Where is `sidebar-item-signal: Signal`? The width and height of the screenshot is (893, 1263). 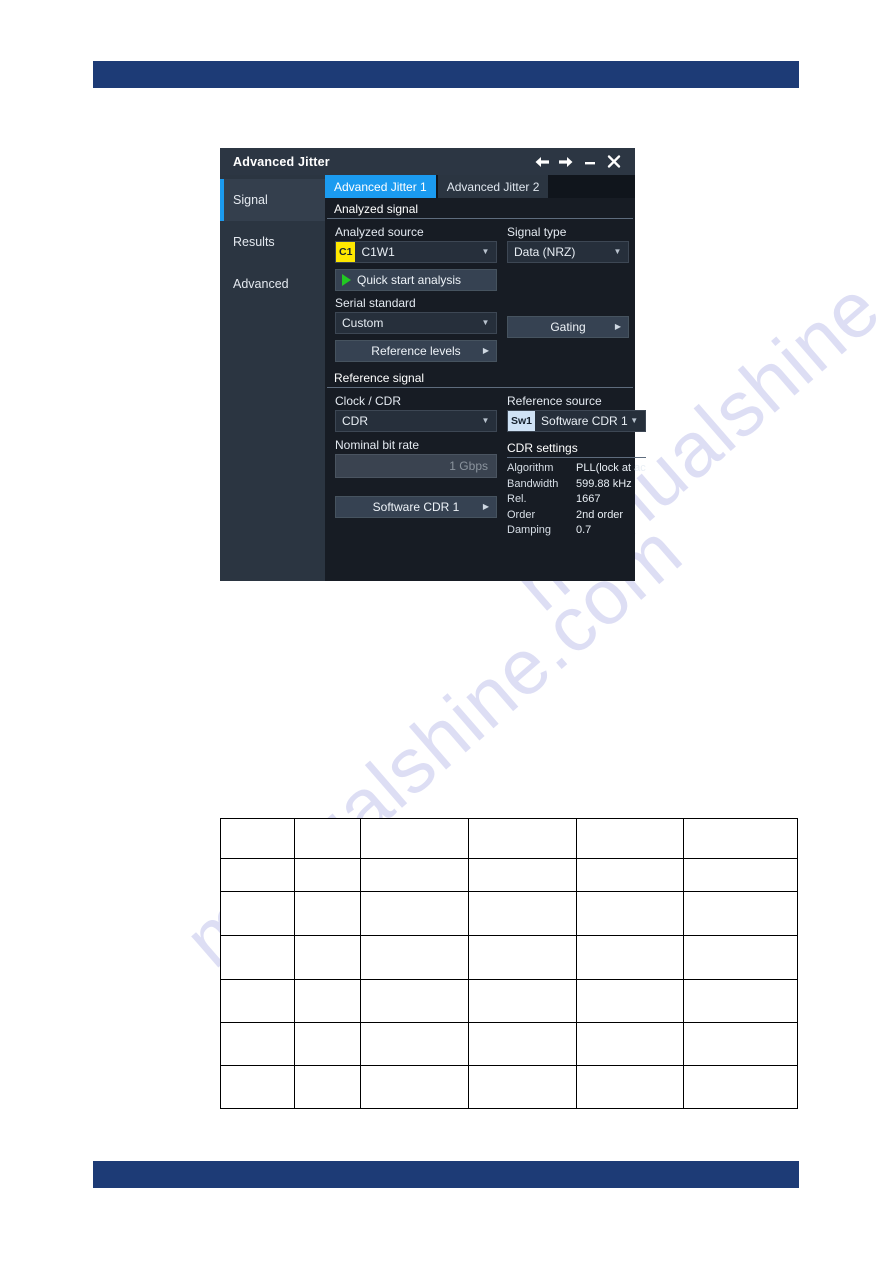
sidebar-item-signal: Signal is located at coordinates (272, 200).